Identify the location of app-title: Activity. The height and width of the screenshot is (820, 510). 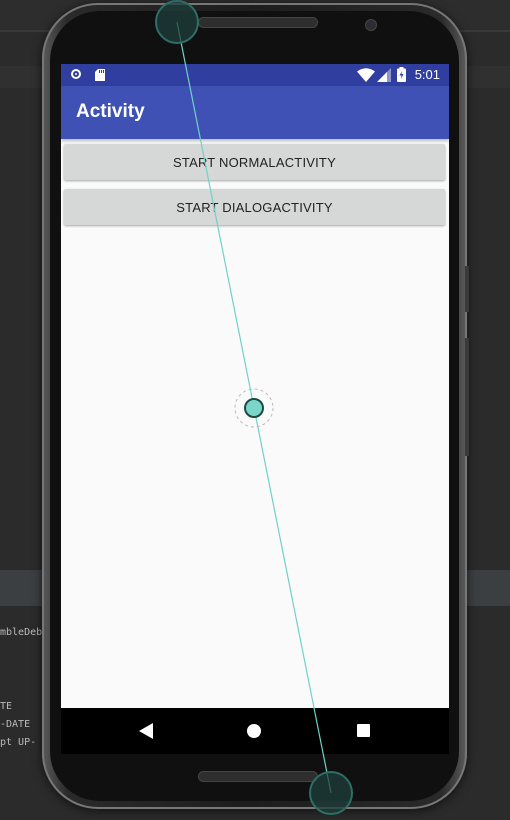
(110, 111).